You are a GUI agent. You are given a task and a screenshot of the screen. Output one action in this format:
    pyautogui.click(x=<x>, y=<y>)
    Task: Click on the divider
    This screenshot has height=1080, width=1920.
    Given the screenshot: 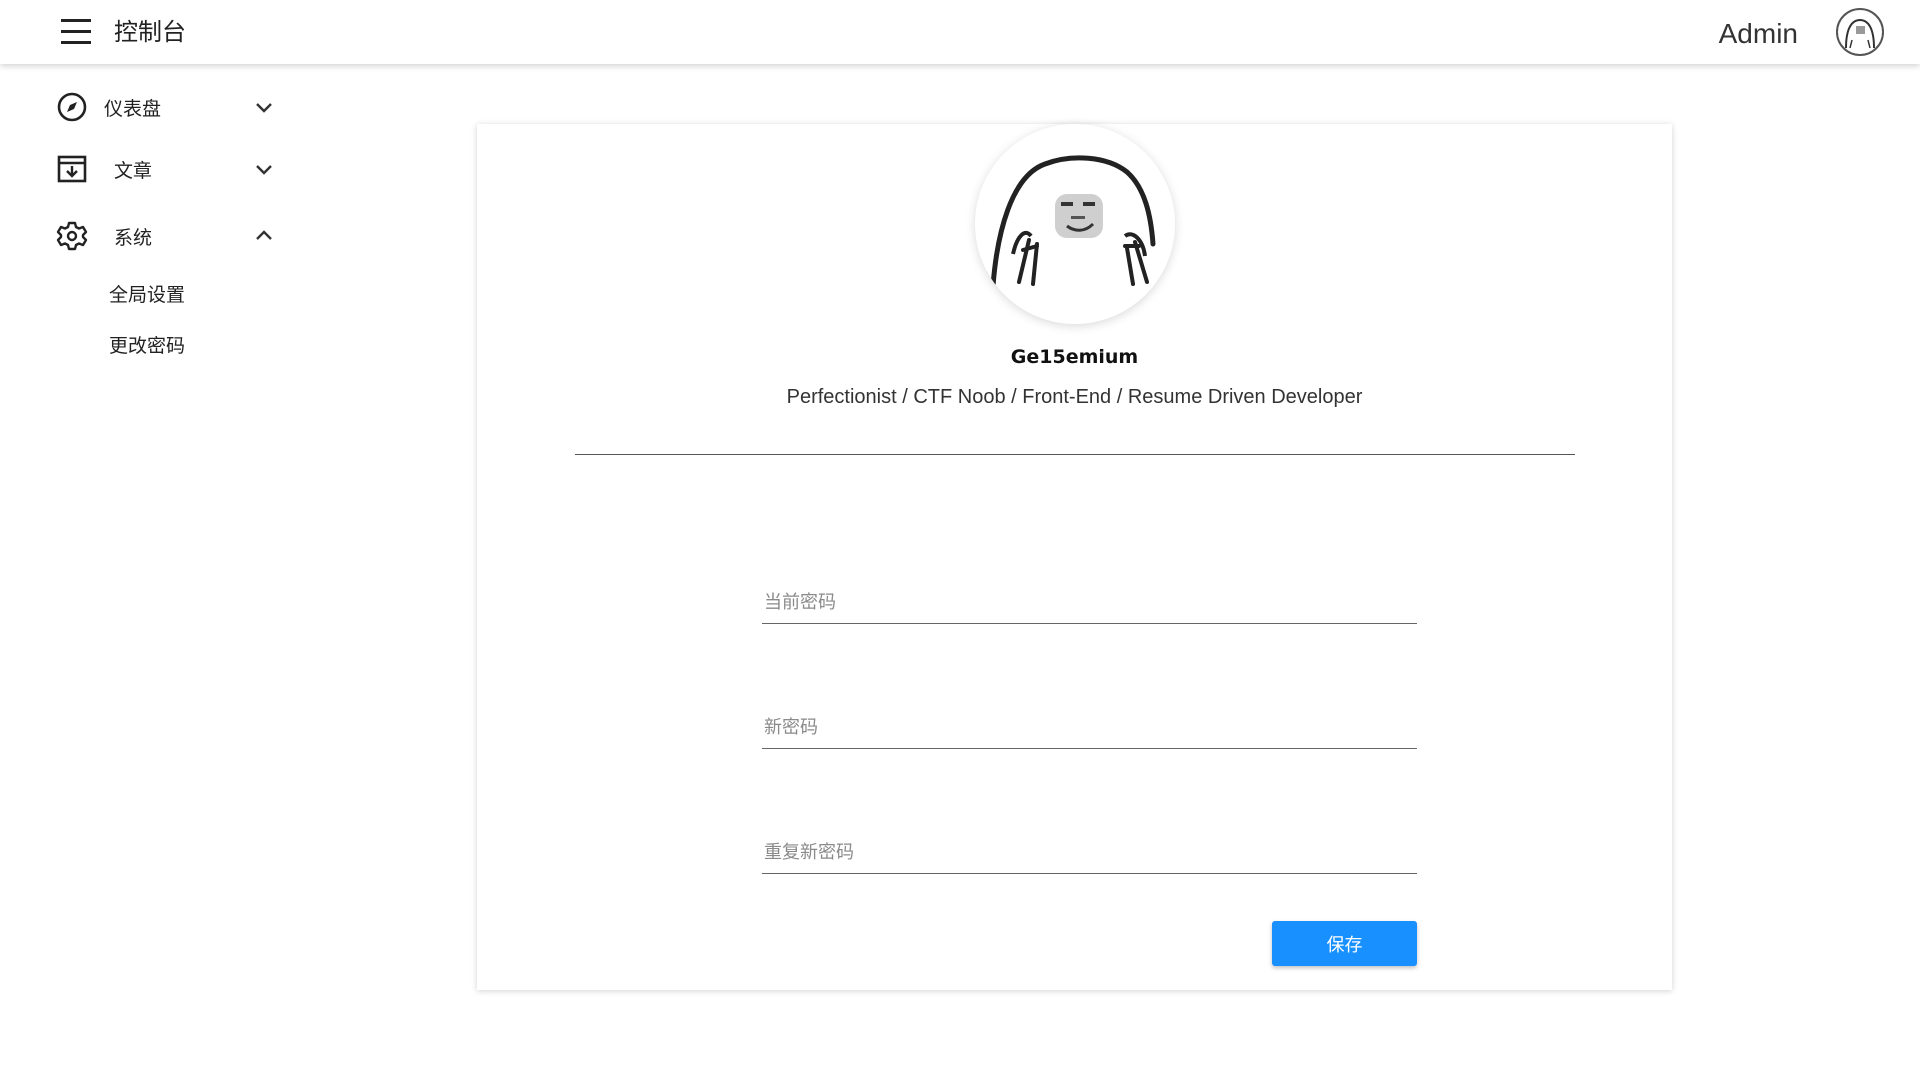 What is the action you would take?
    pyautogui.click(x=1075, y=454)
    